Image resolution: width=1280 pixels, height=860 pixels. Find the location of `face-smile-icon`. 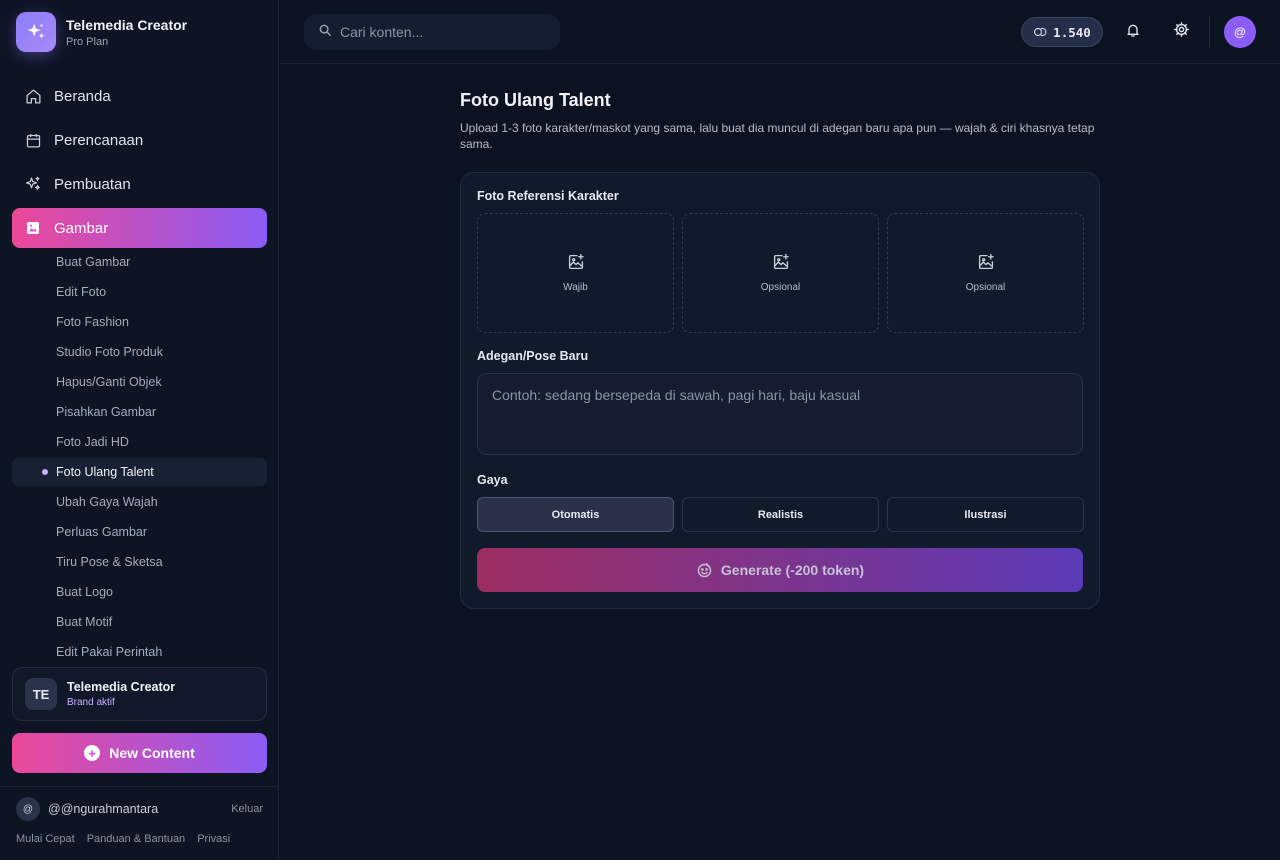

face-smile-icon is located at coordinates (704, 570).